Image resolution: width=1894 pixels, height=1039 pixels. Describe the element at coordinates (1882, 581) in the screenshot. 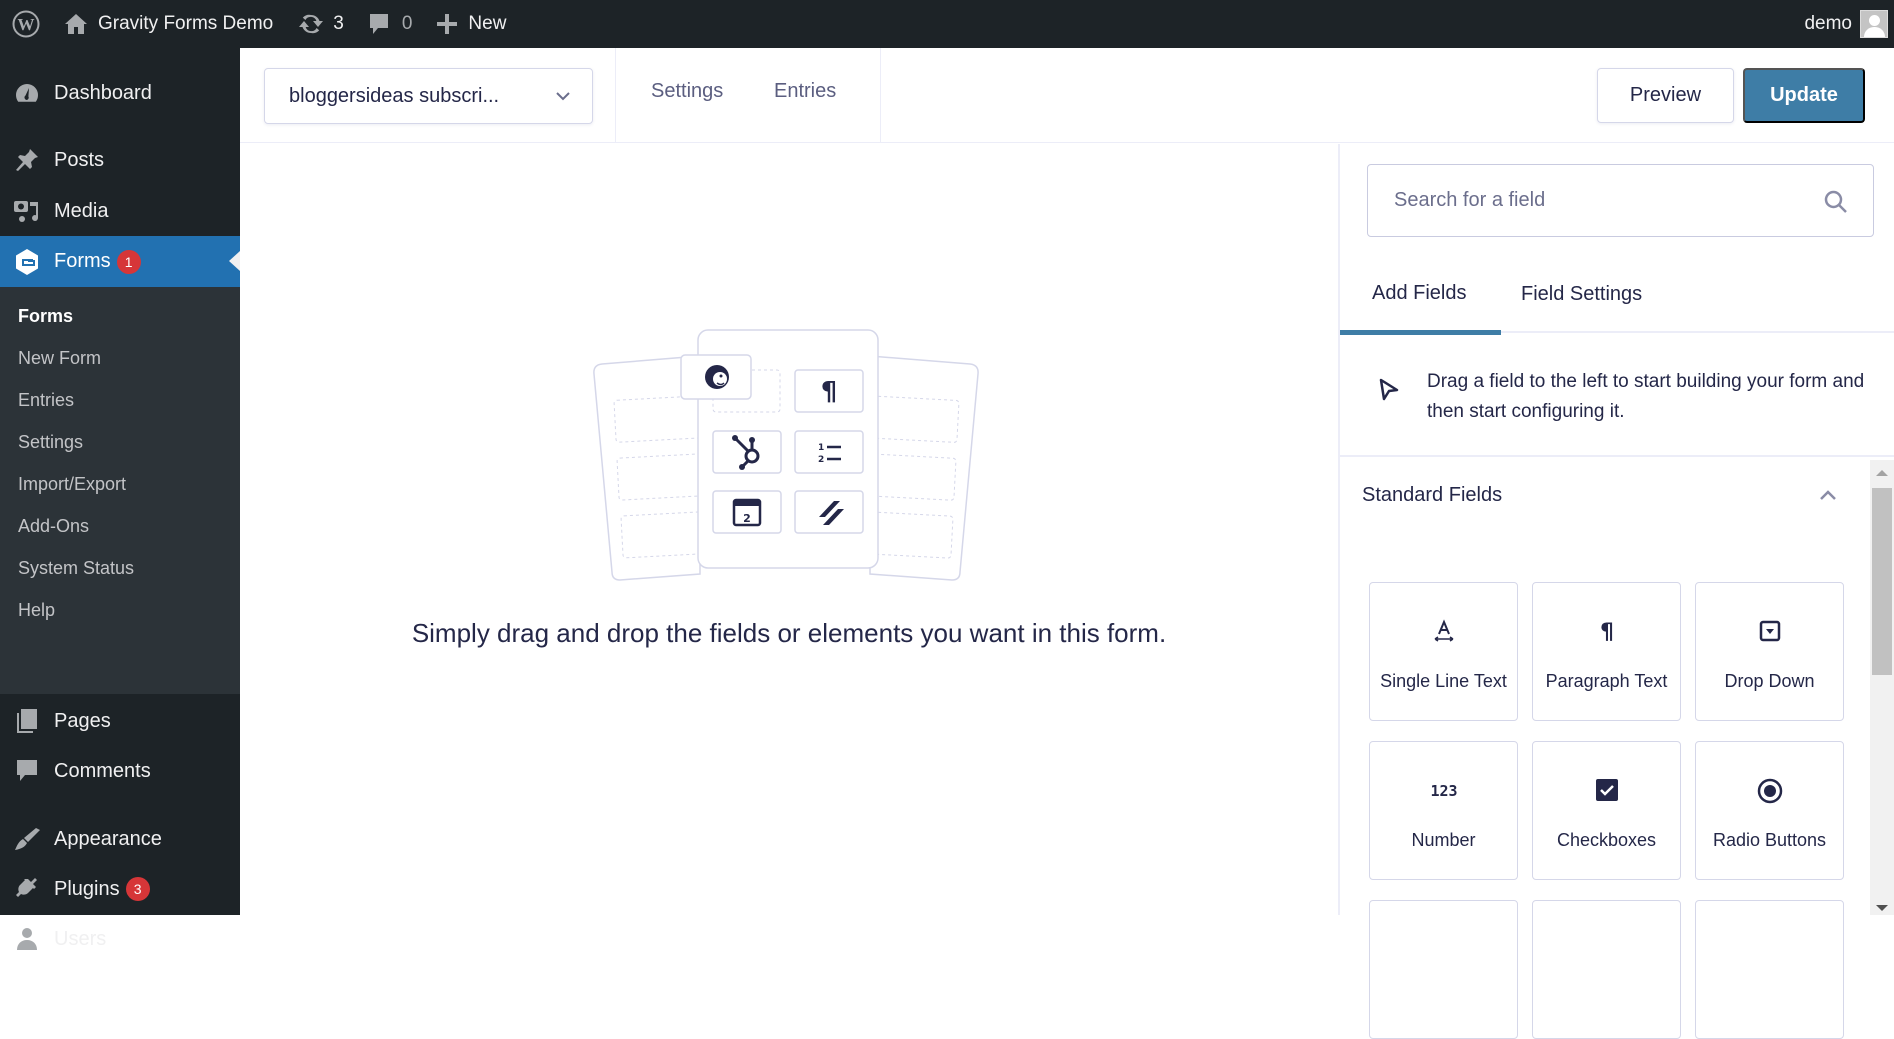

I see `scrollbar-thumb` at that location.